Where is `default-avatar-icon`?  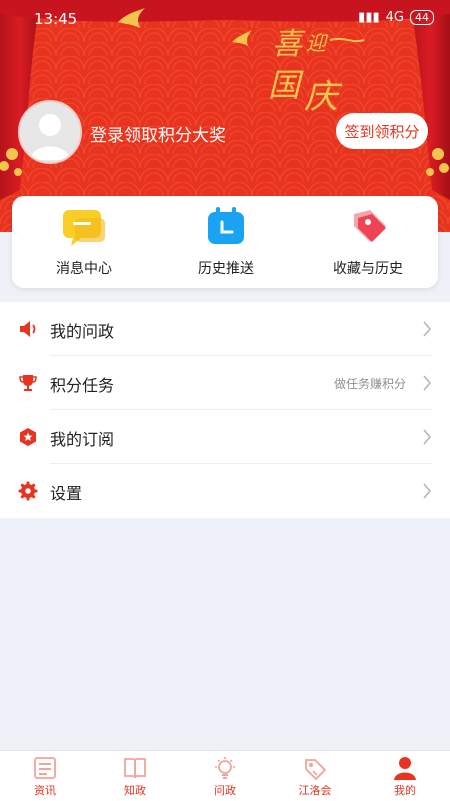 default-avatar-icon is located at coordinates (50, 132).